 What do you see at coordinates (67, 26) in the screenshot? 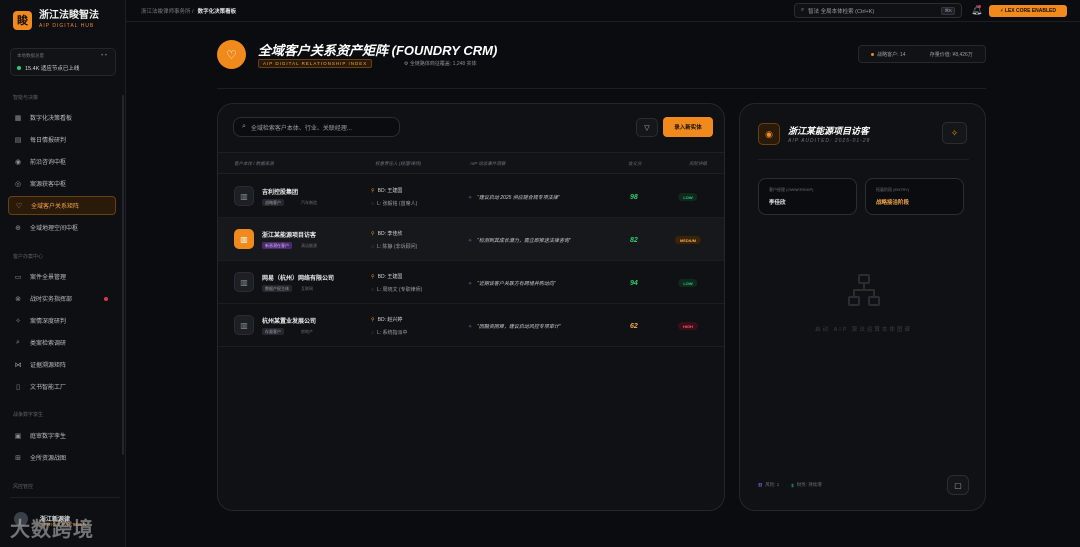
I see `brand-subtitle: AIP DIGITAL HUB` at bounding box center [67, 26].